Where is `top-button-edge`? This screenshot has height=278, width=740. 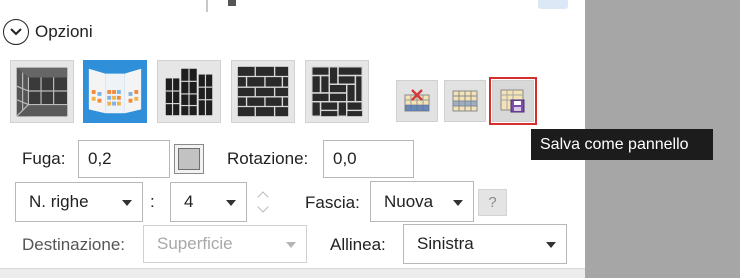 top-button-edge is located at coordinates (553, 4).